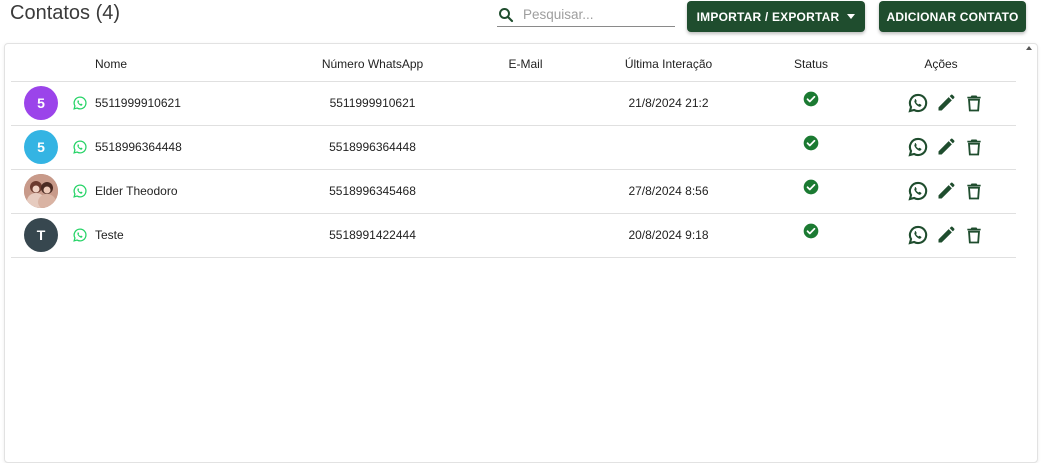 The image size is (1045, 463). I want to click on contact-name: 5511999910621, so click(185, 103).